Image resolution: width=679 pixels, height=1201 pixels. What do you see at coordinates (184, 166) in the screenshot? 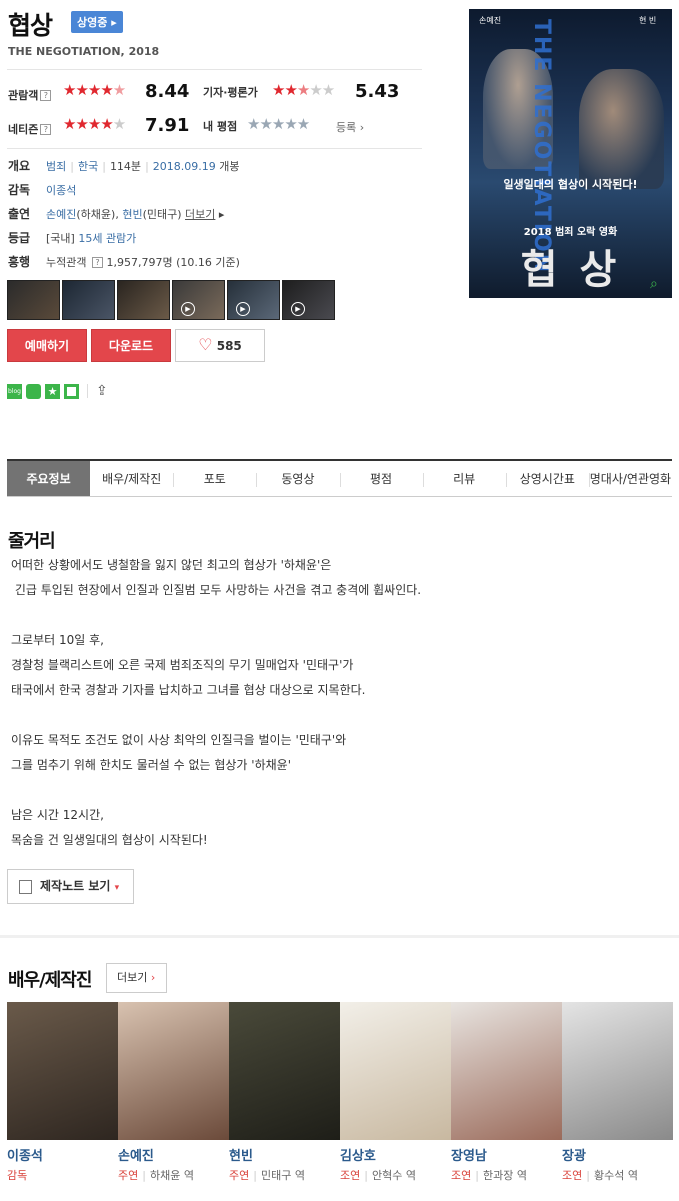
I see `release-date-link: 2018.09.19` at bounding box center [184, 166].